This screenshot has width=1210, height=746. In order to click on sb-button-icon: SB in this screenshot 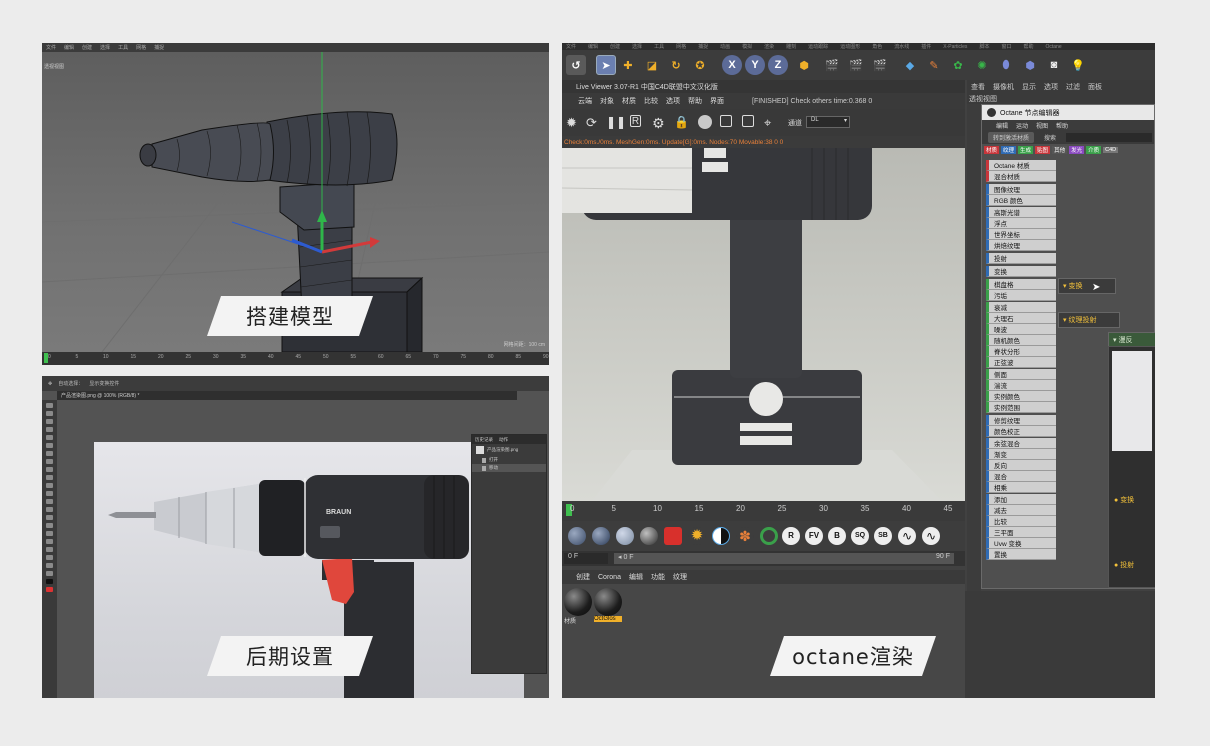, I will do `click(883, 536)`.